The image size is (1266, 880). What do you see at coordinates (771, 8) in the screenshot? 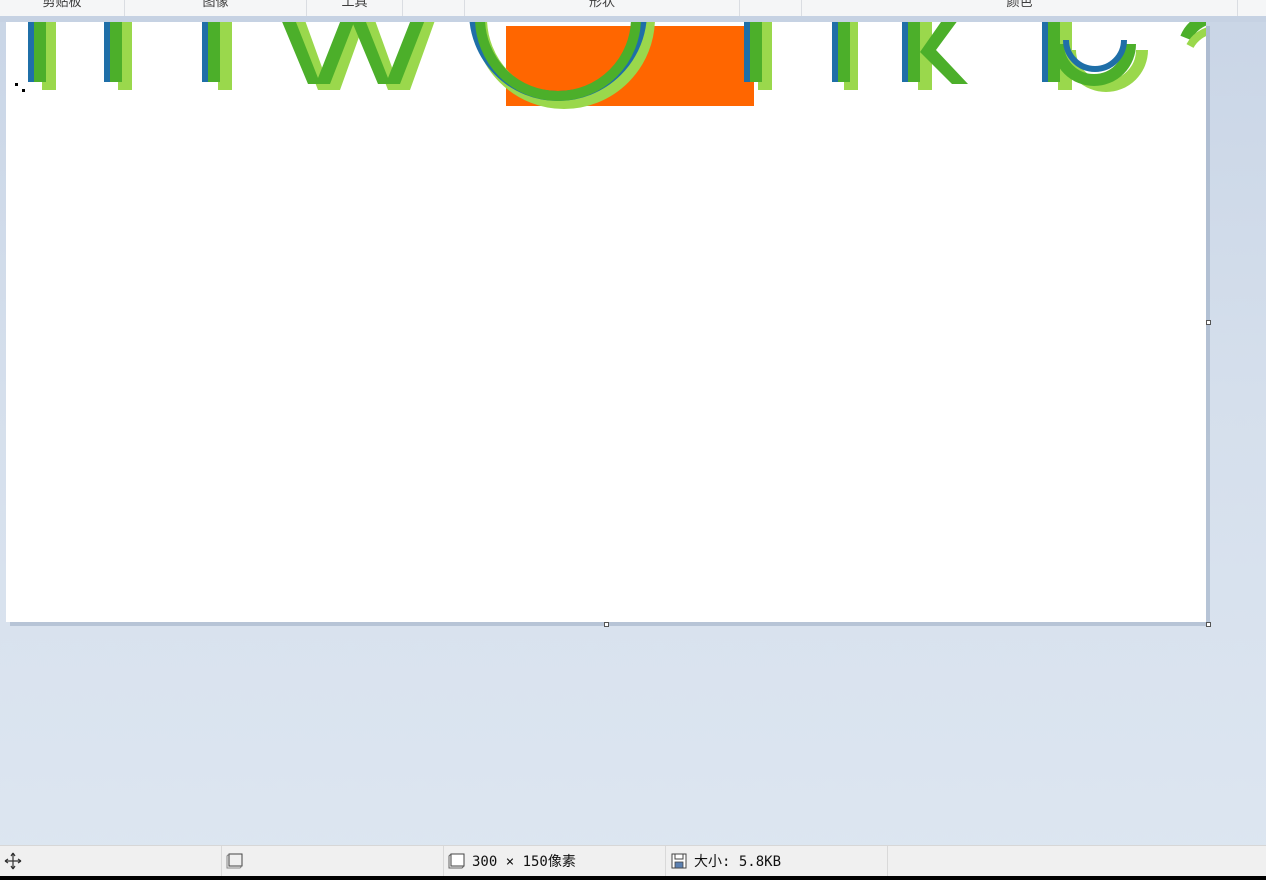
I see `ribbon-group-size` at bounding box center [771, 8].